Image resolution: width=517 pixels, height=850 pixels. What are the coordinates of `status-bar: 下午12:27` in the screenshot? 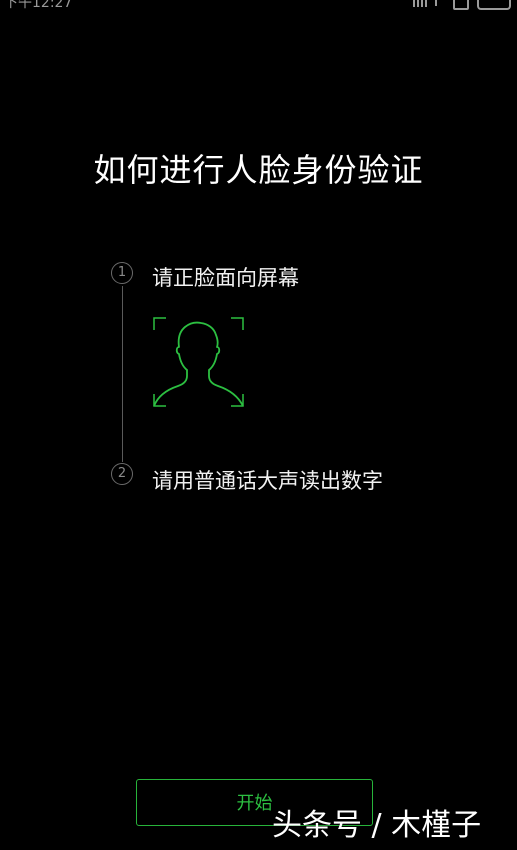 It's located at (258, 5).